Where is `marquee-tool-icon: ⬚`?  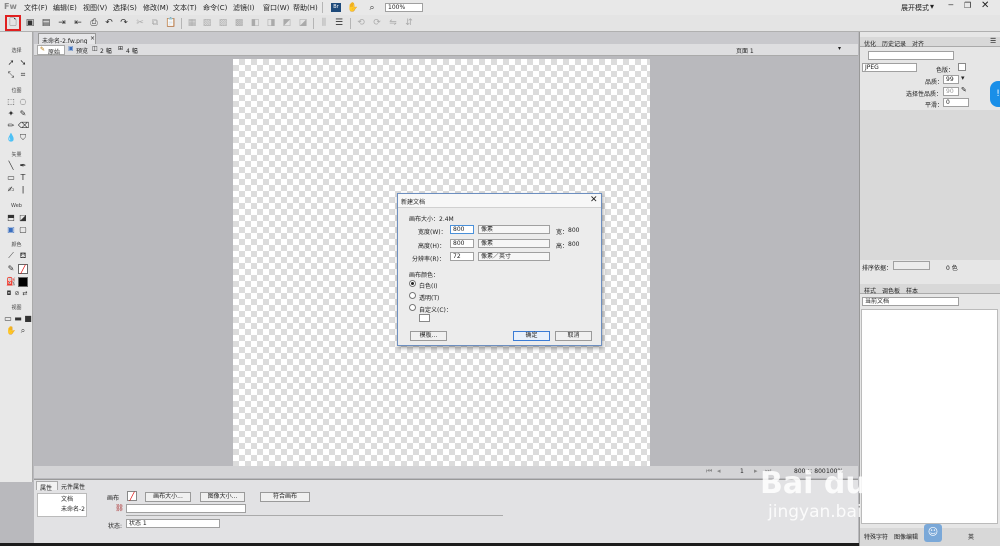 marquee-tool-icon: ⬚ is located at coordinates (11, 102).